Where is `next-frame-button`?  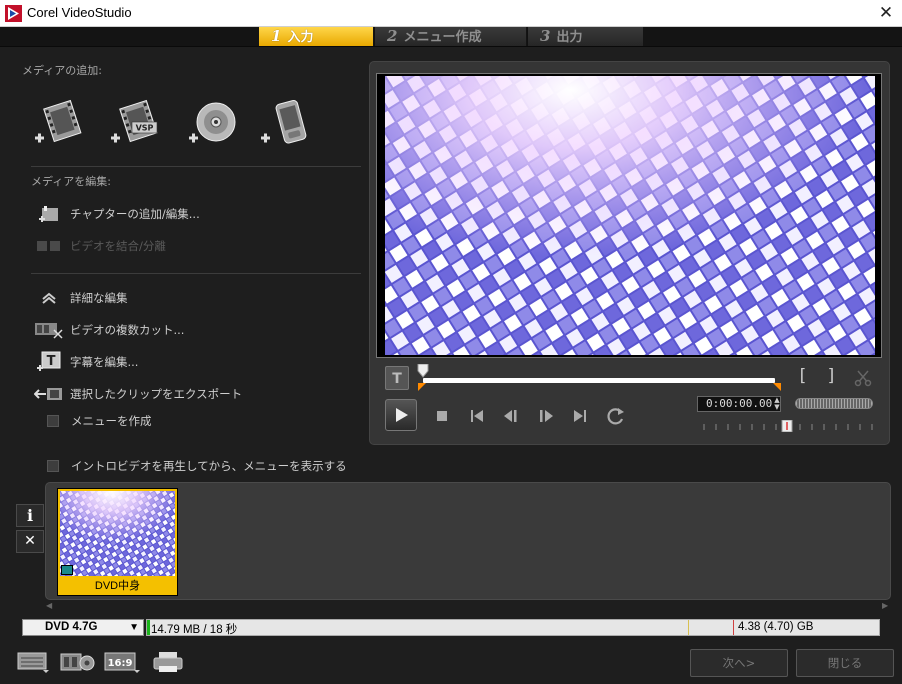 next-frame-button is located at coordinates (546, 416).